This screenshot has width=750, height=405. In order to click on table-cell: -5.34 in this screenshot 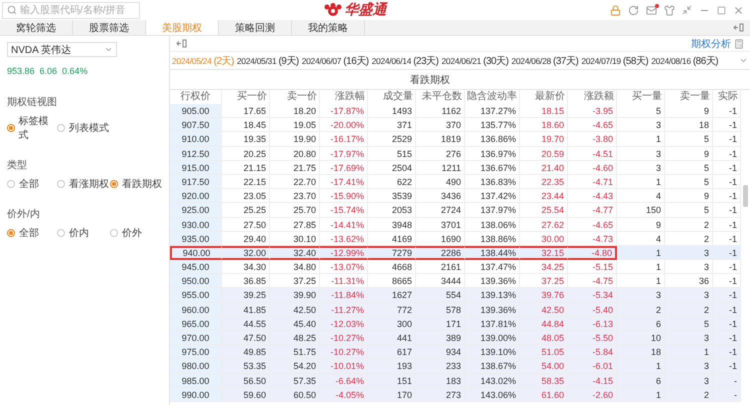, I will do `click(592, 295)`.